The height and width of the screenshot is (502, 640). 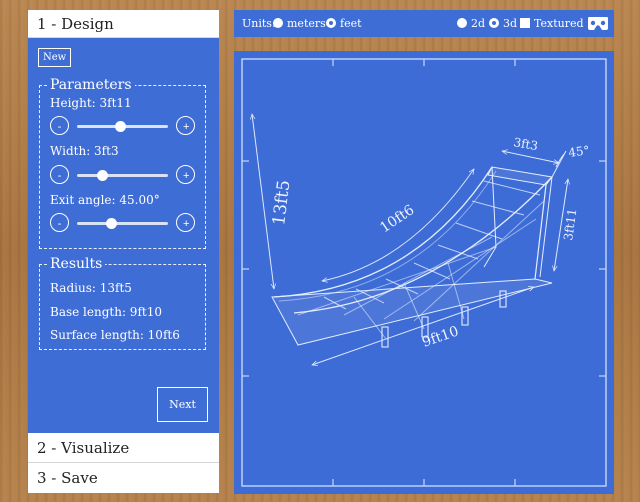 What do you see at coordinates (123, 478) in the screenshot?
I see `tab-save: 3 - Save` at bounding box center [123, 478].